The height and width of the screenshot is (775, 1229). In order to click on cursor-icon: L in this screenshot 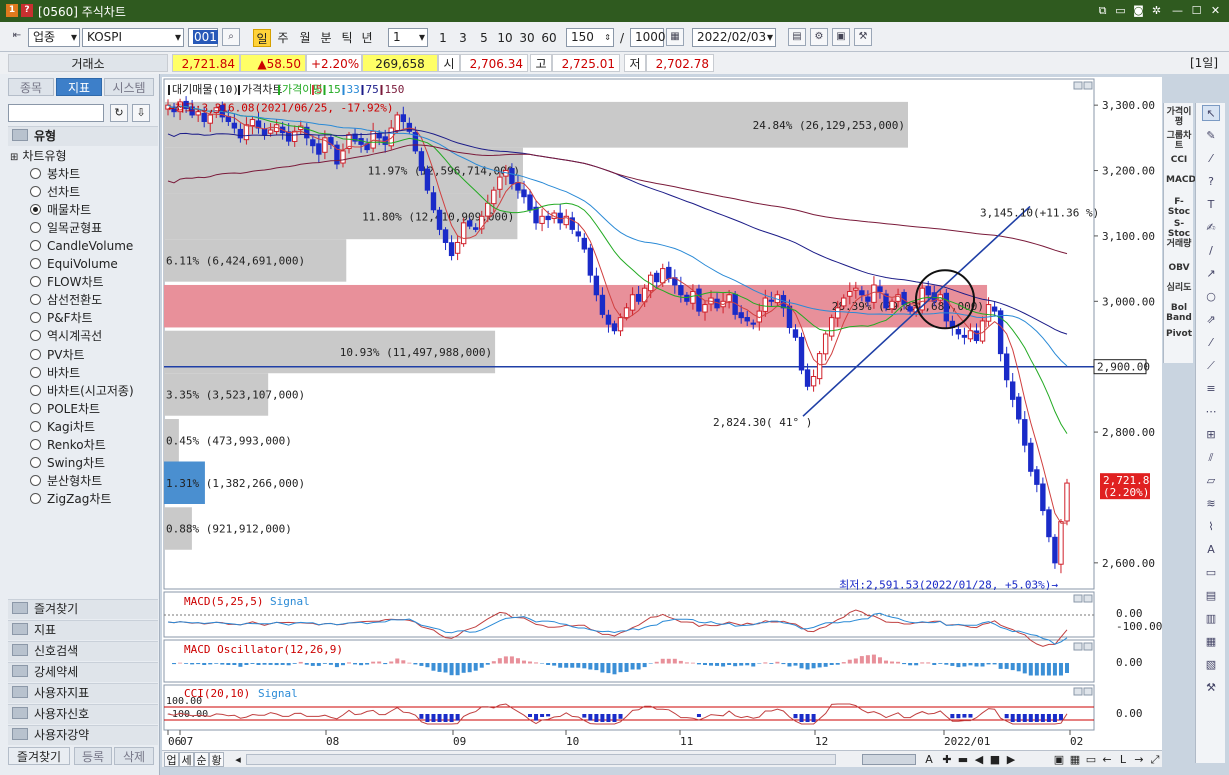, I will do `click(1123, 759)`.